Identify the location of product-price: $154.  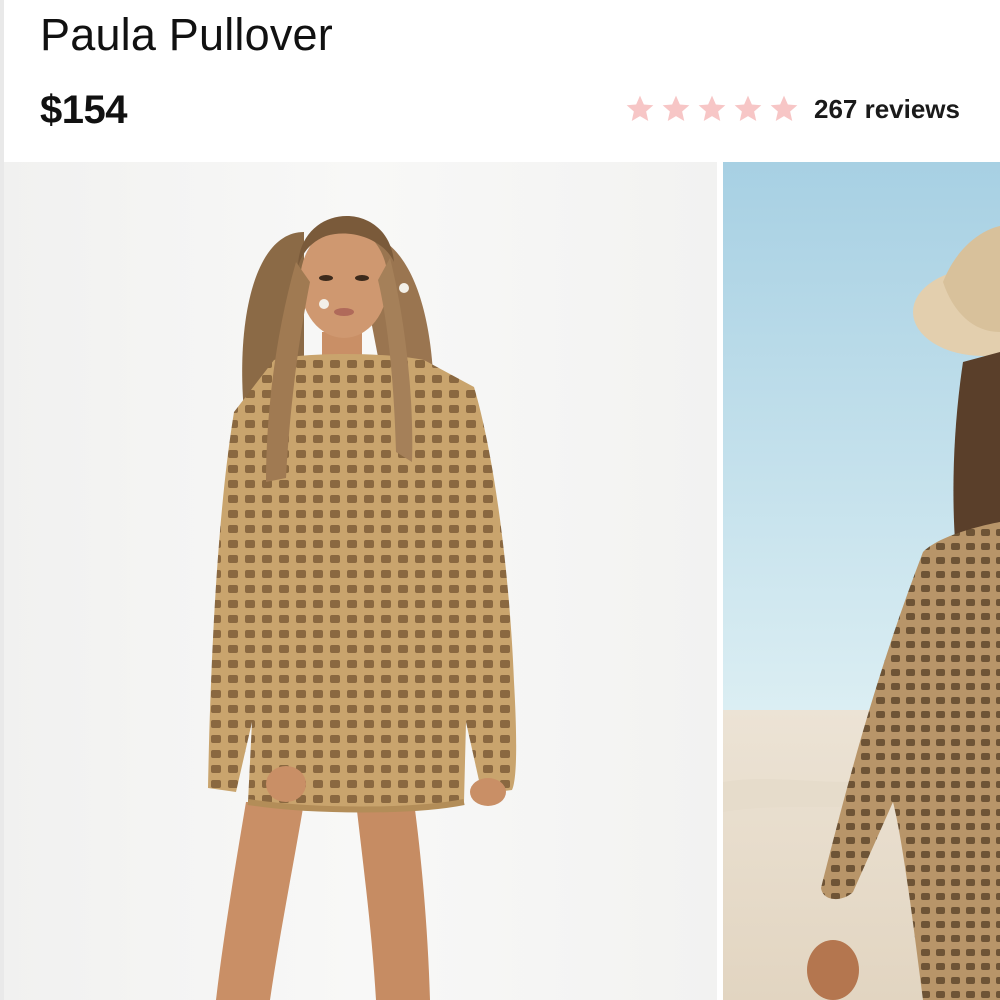
(83, 110).